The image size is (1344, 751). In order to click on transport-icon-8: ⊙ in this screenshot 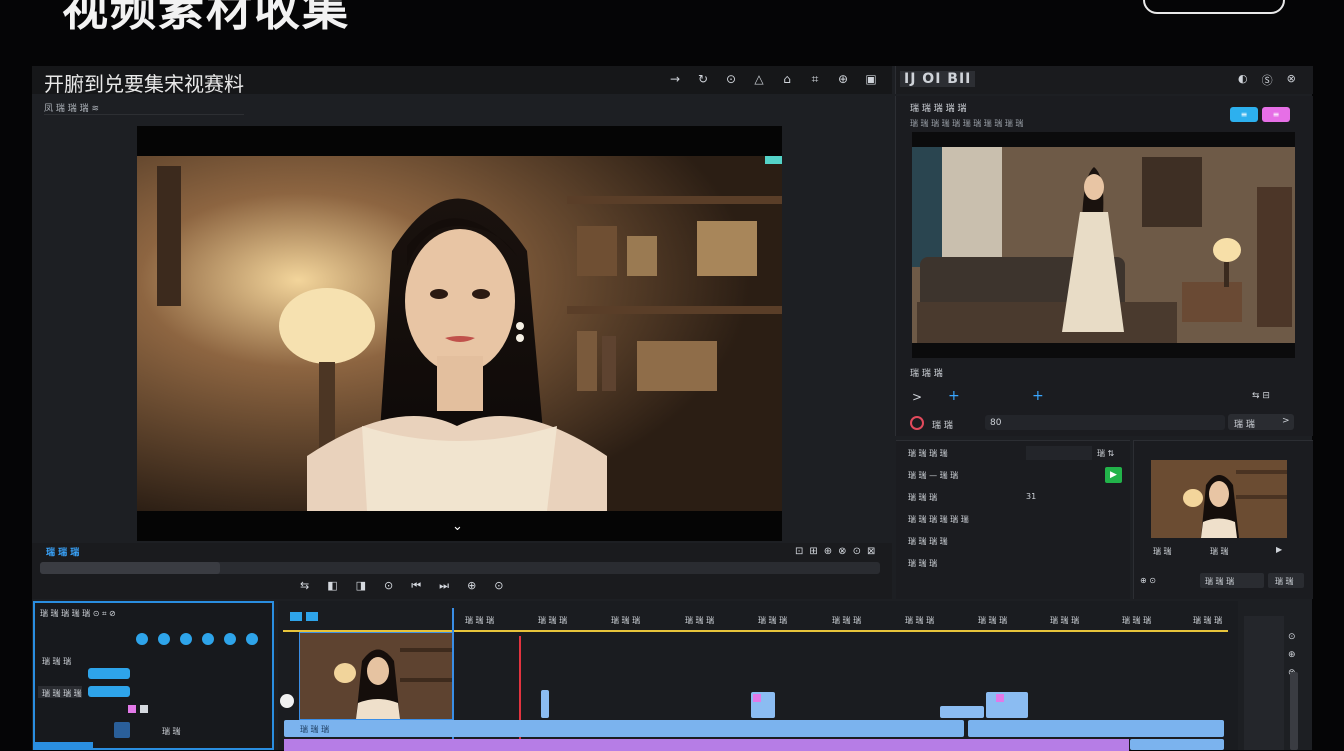, I will do `click(498, 586)`.